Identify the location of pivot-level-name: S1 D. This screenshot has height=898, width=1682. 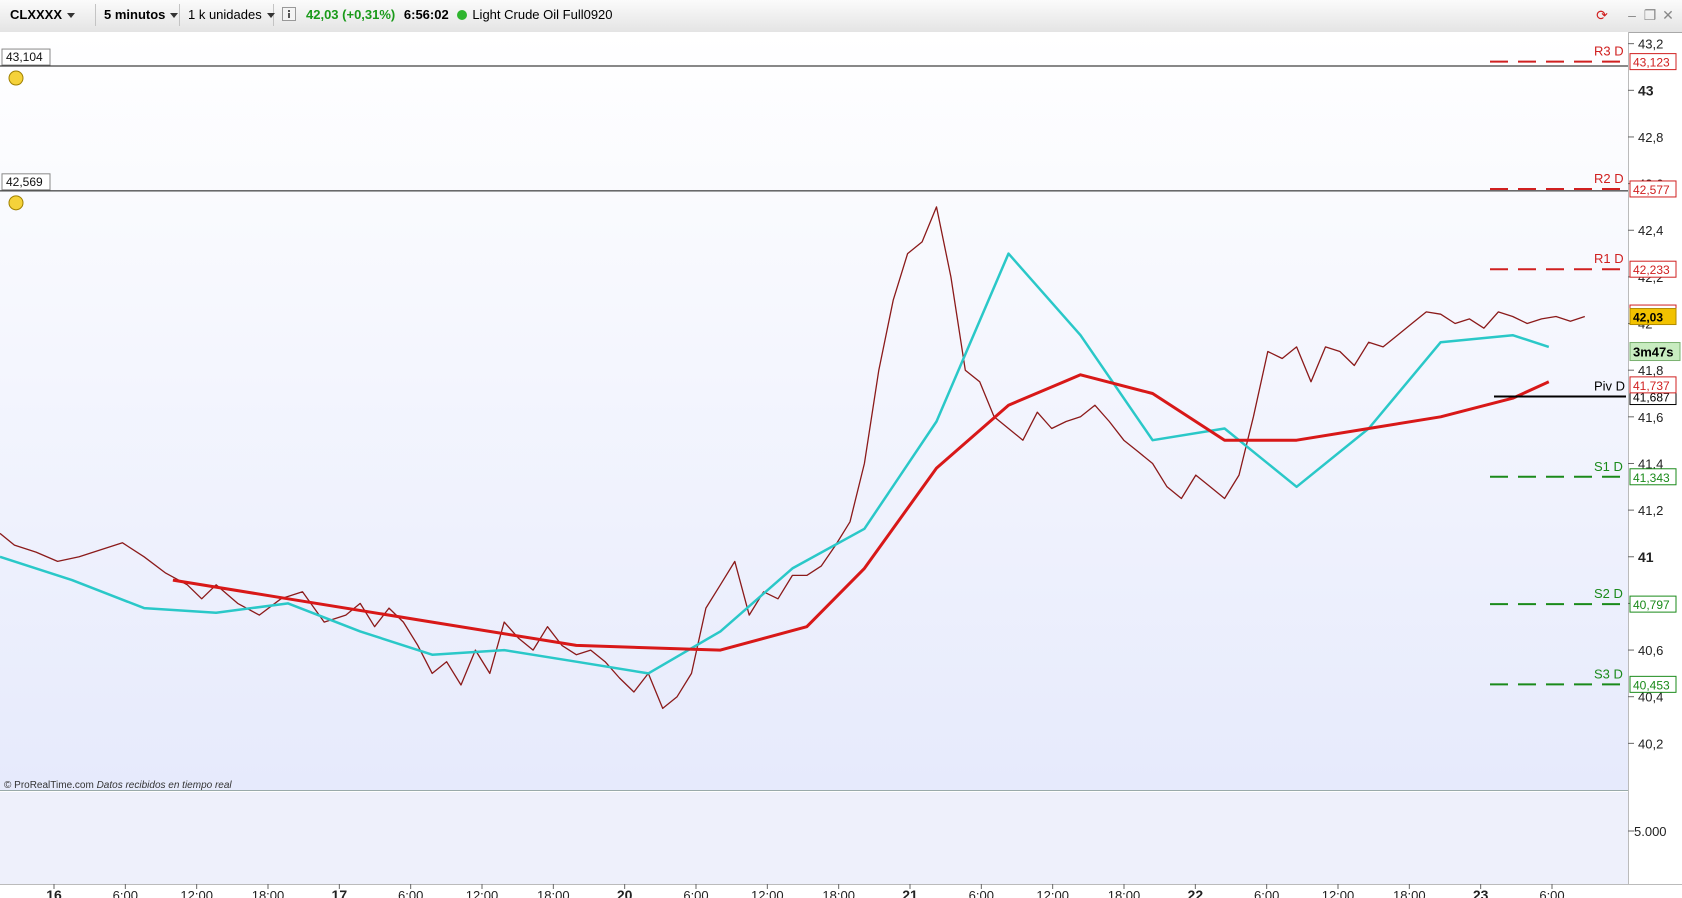
(1608, 466).